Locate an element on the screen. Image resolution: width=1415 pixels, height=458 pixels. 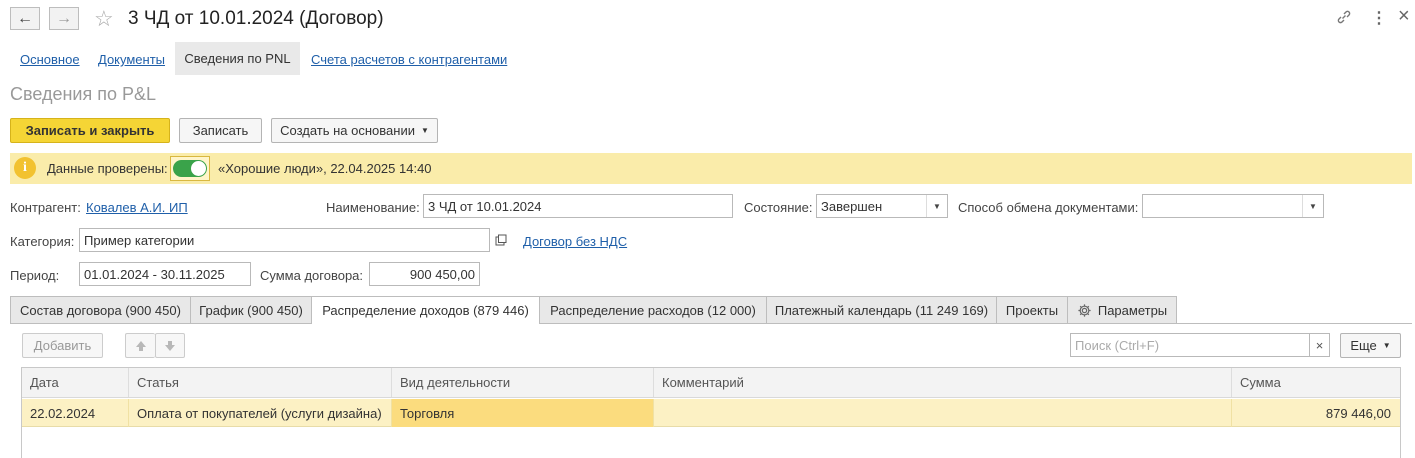
cell-comment is located at coordinates (943, 413).